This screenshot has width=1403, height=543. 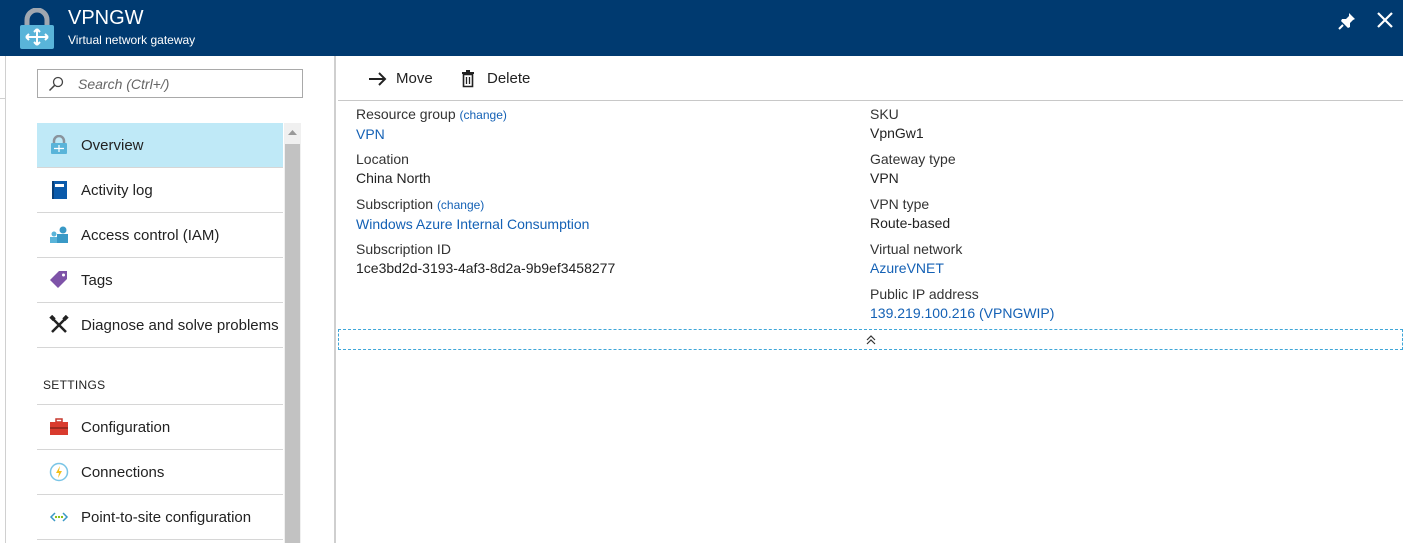 I want to click on property-gateway-type: Gateway type VPN, so click(x=1110, y=169).